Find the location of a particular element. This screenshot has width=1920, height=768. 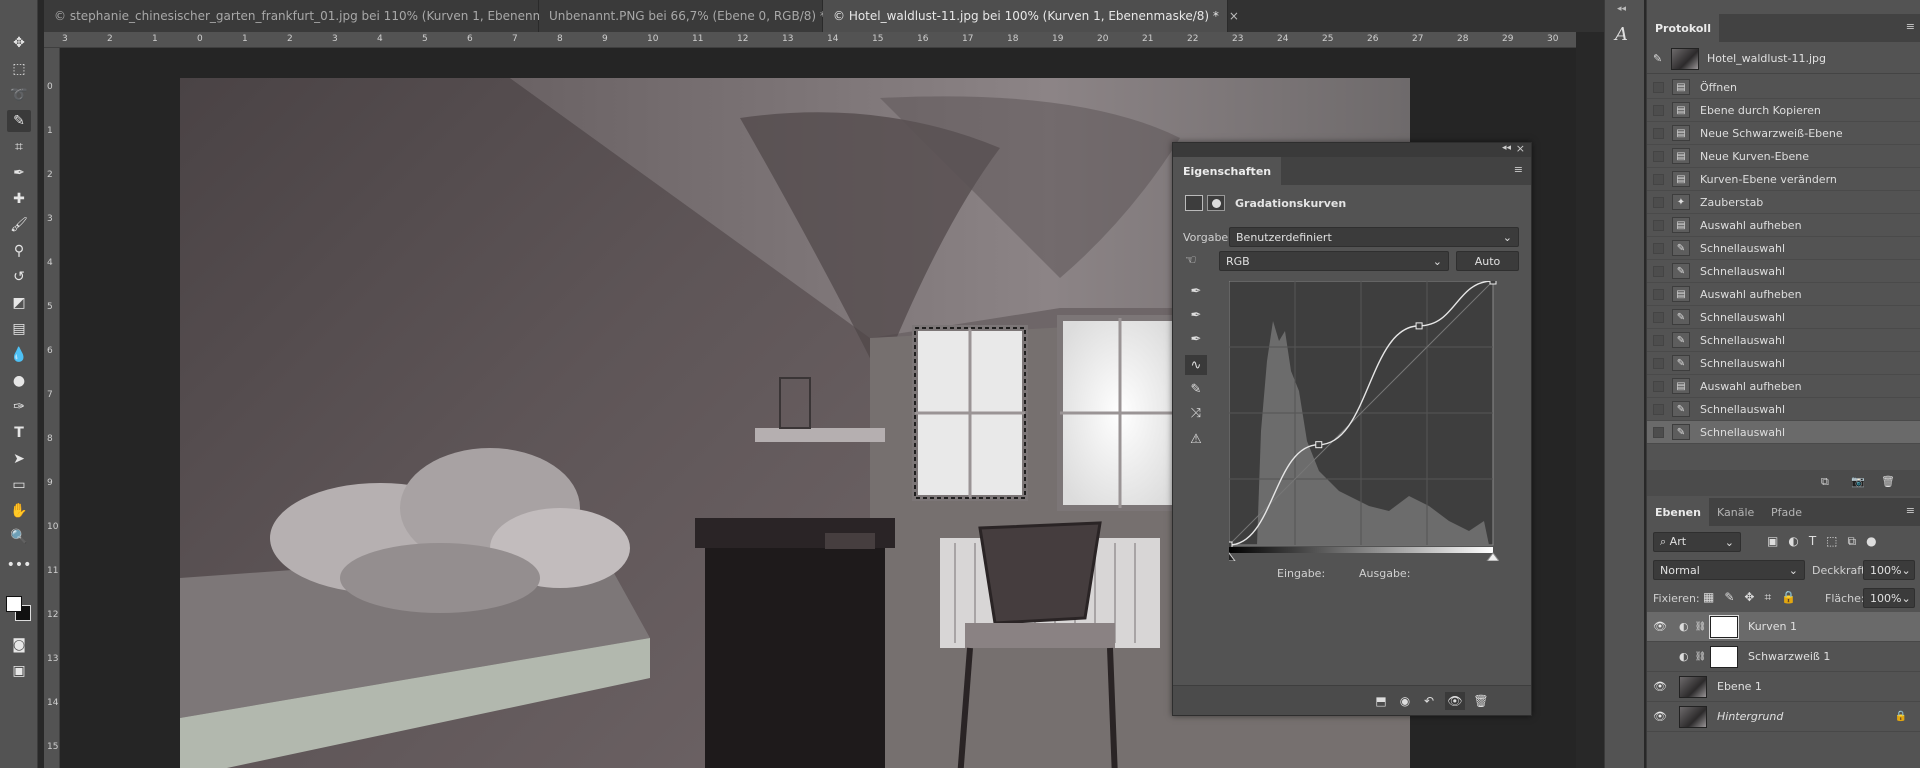

type-tool-icon: T is located at coordinates (19, 433).